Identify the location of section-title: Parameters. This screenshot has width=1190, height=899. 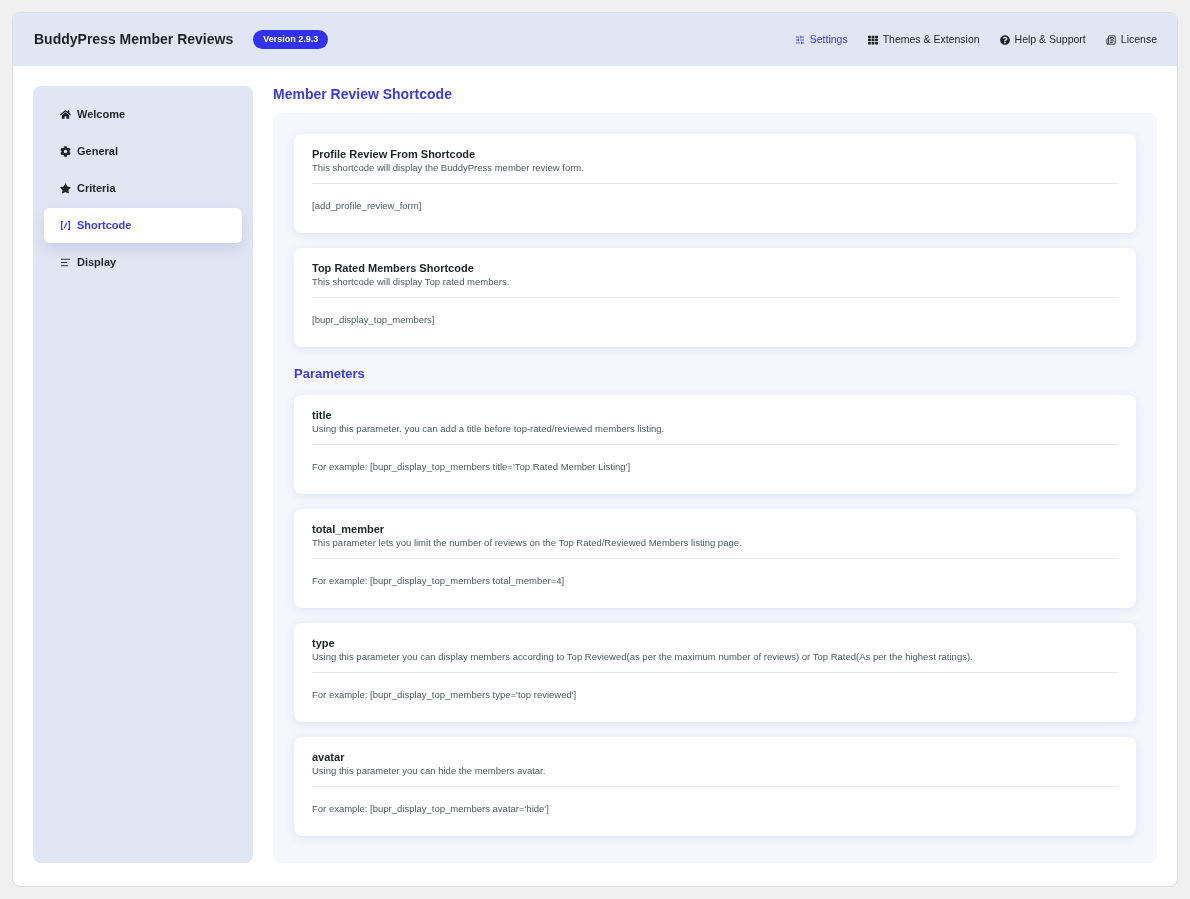
(330, 374).